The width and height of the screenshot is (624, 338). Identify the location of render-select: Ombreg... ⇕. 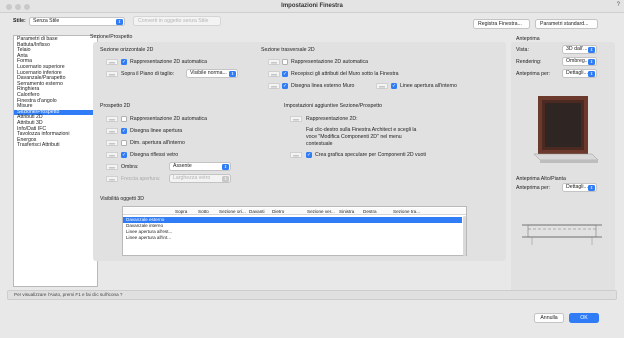
(579, 61).